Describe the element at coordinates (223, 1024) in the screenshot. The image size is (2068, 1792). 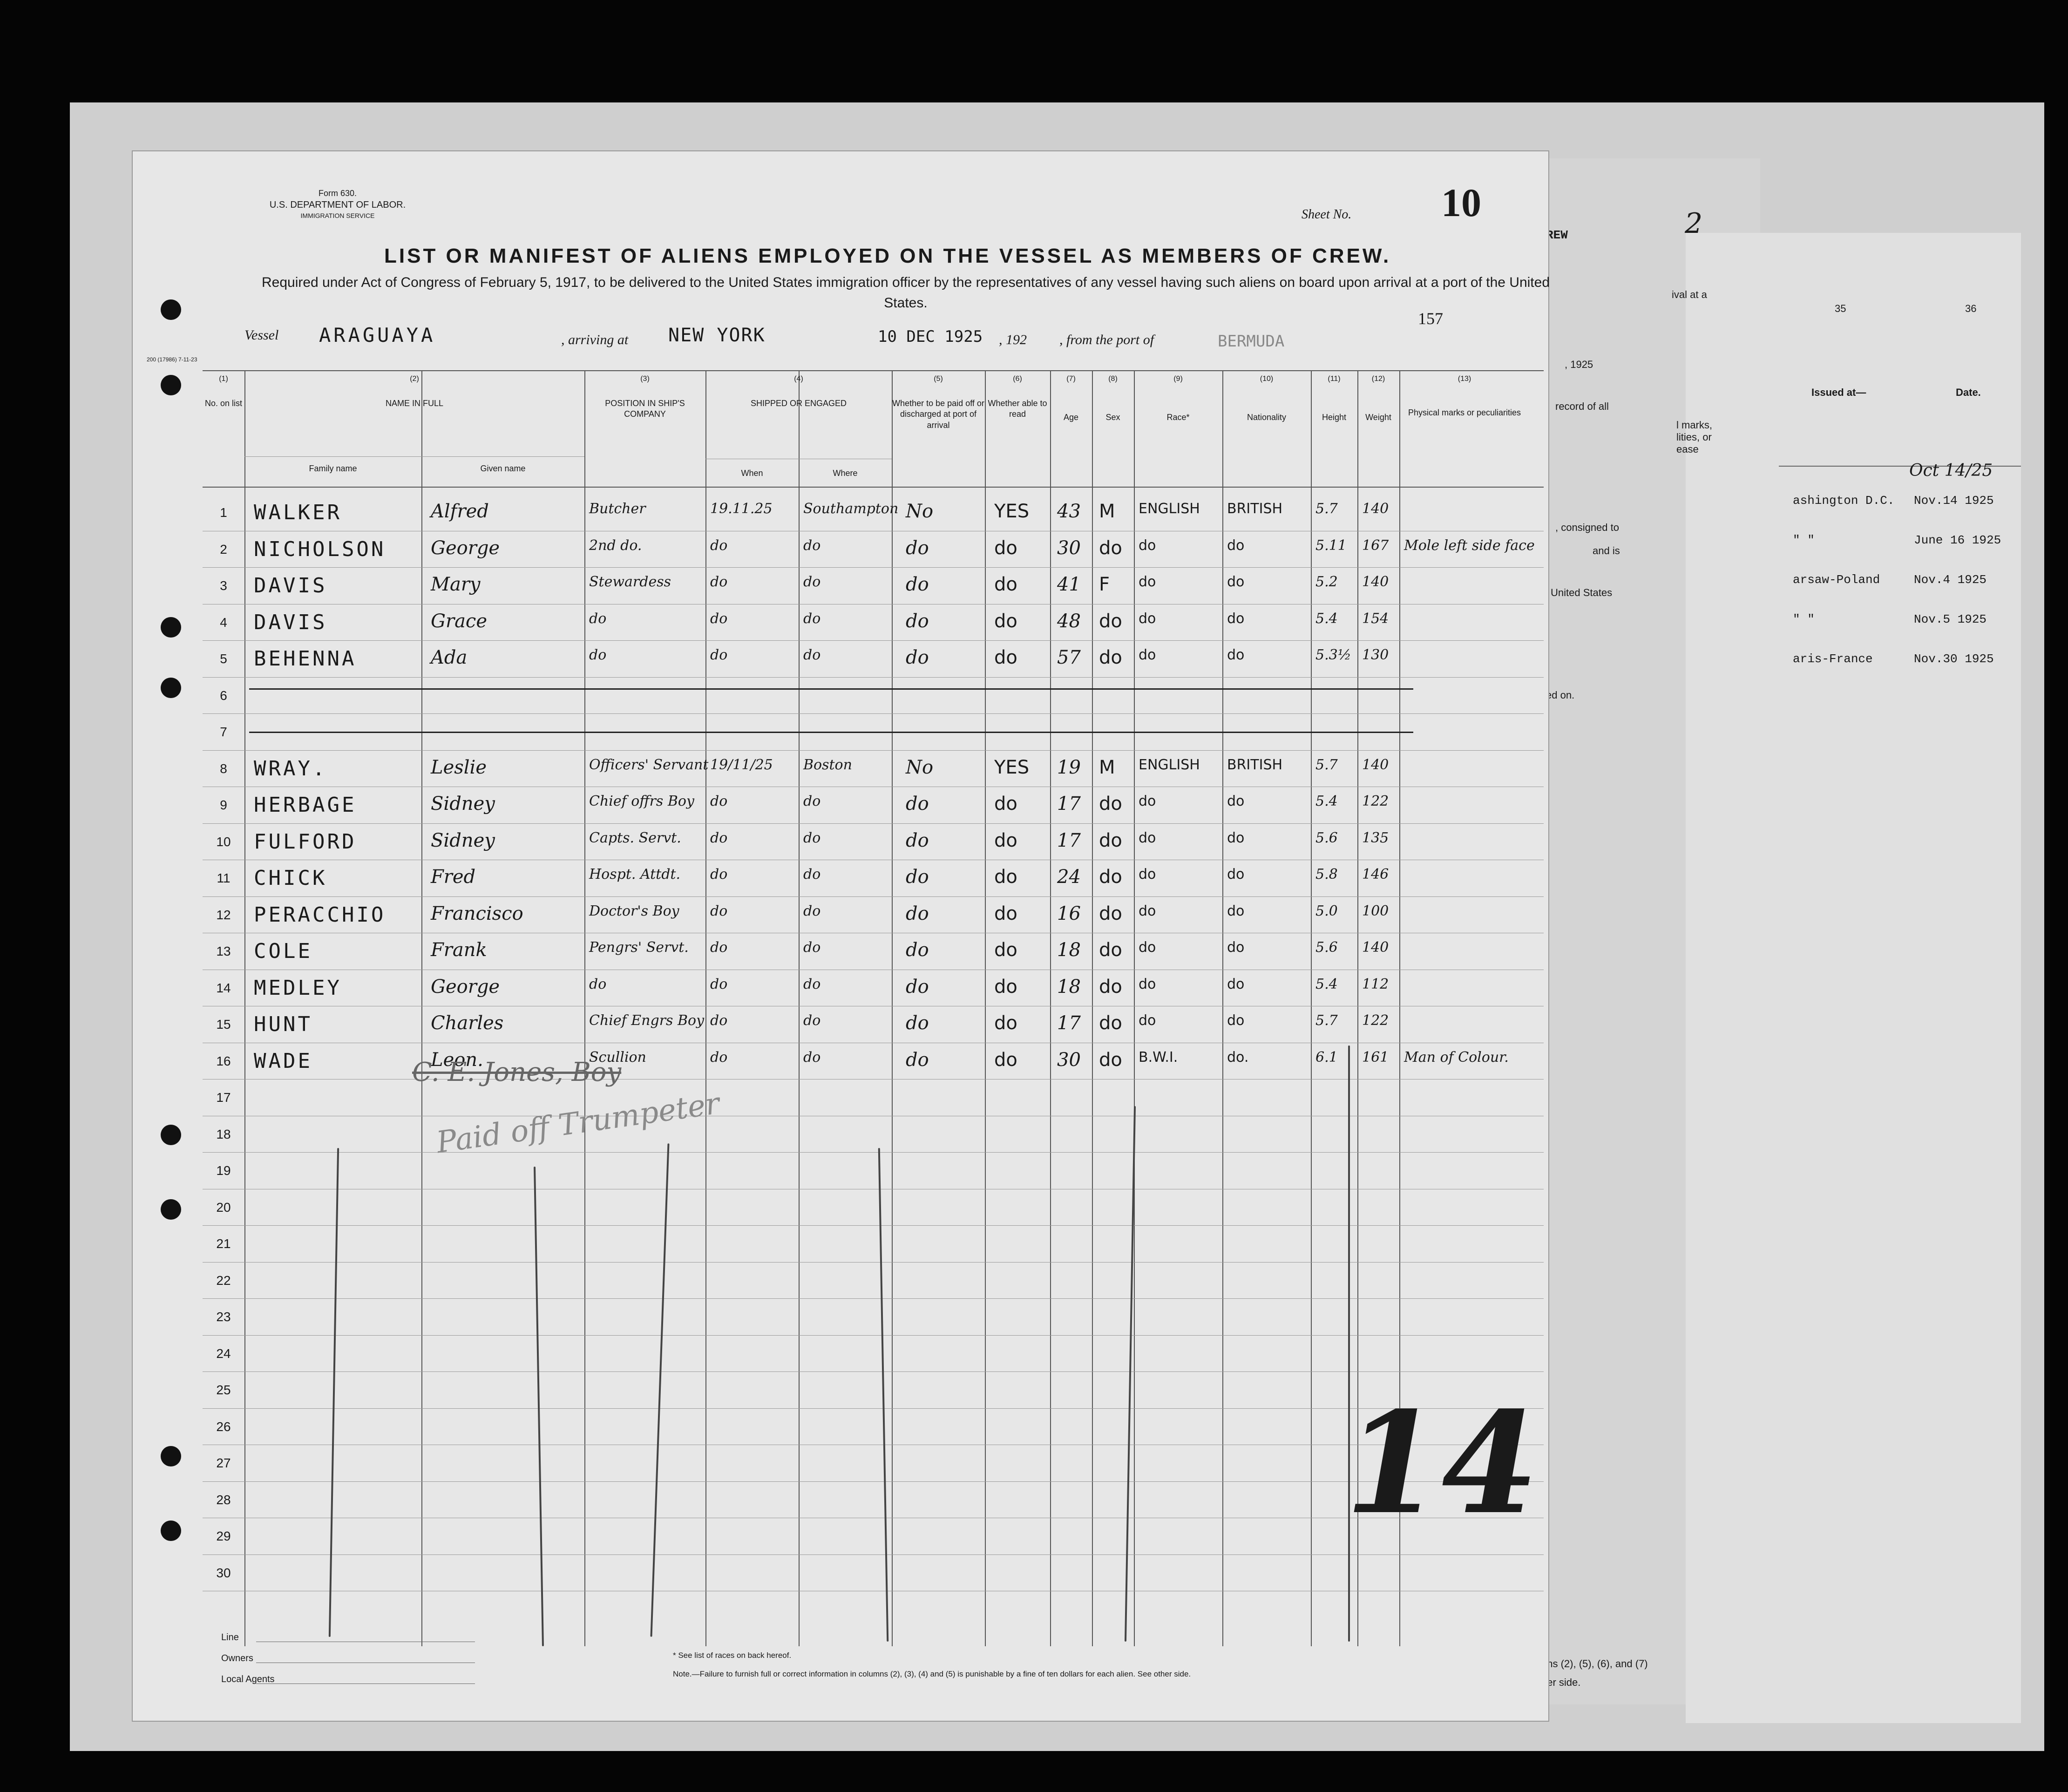
I see `row-number: 15` at that location.